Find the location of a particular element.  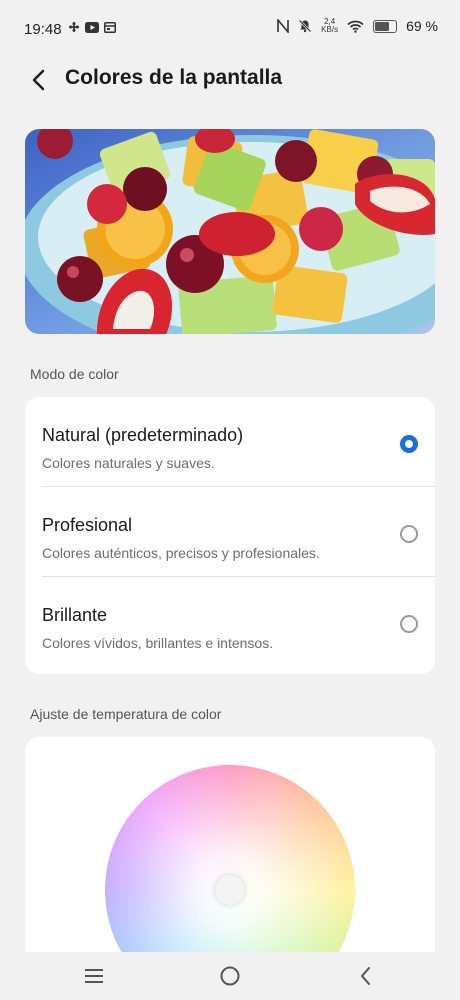

color-wheel is located at coordinates (230, 866).